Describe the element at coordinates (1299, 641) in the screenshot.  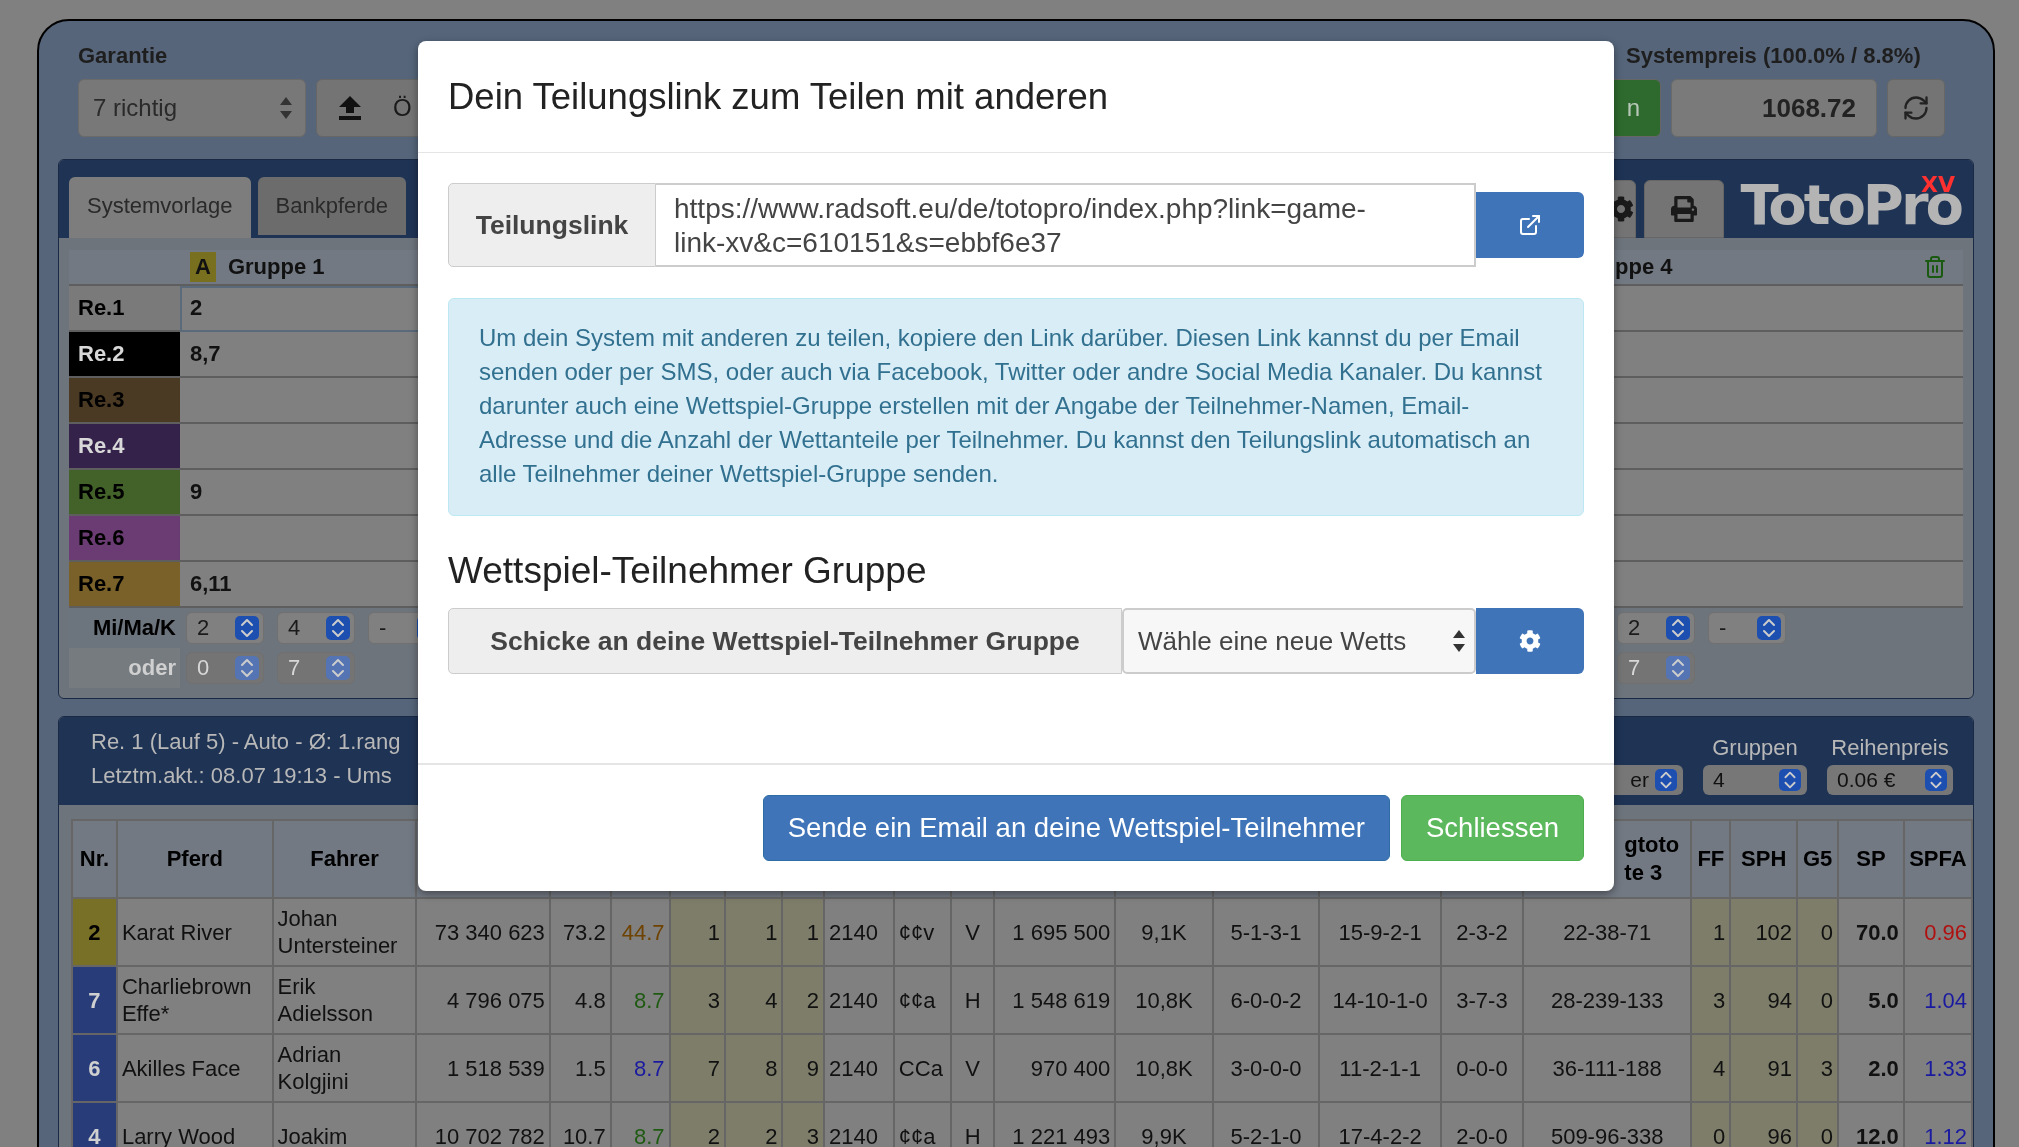
I see `group-select: Wähle eine neue Wetts` at that location.